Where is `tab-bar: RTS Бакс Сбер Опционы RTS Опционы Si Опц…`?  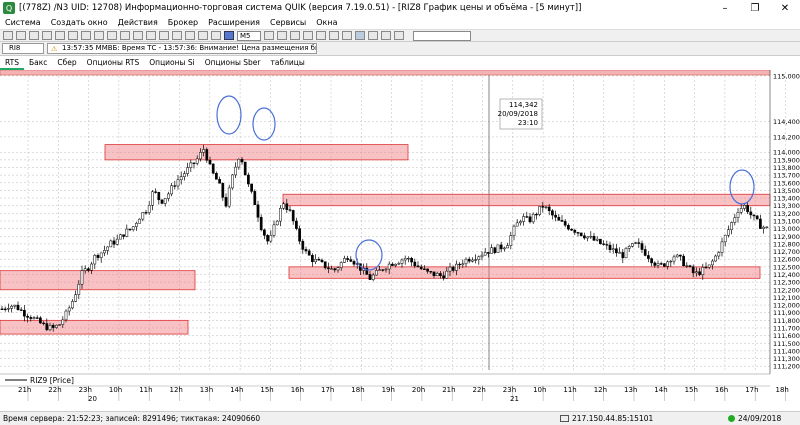 tab-bar: RTS Бакс Сбер Опционы RTS Опционы Si Опц… is located at coordinates (400, 63).